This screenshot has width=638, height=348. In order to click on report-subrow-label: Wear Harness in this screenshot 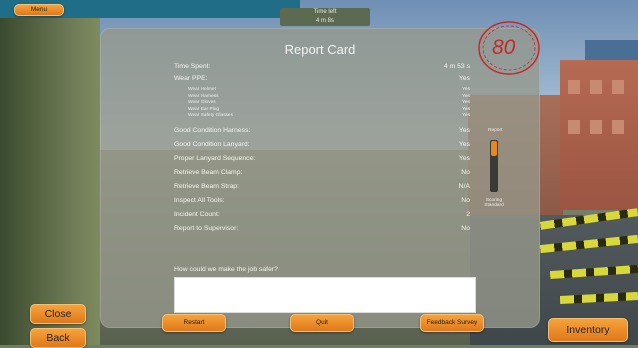, I will do `click(203, 96)`.